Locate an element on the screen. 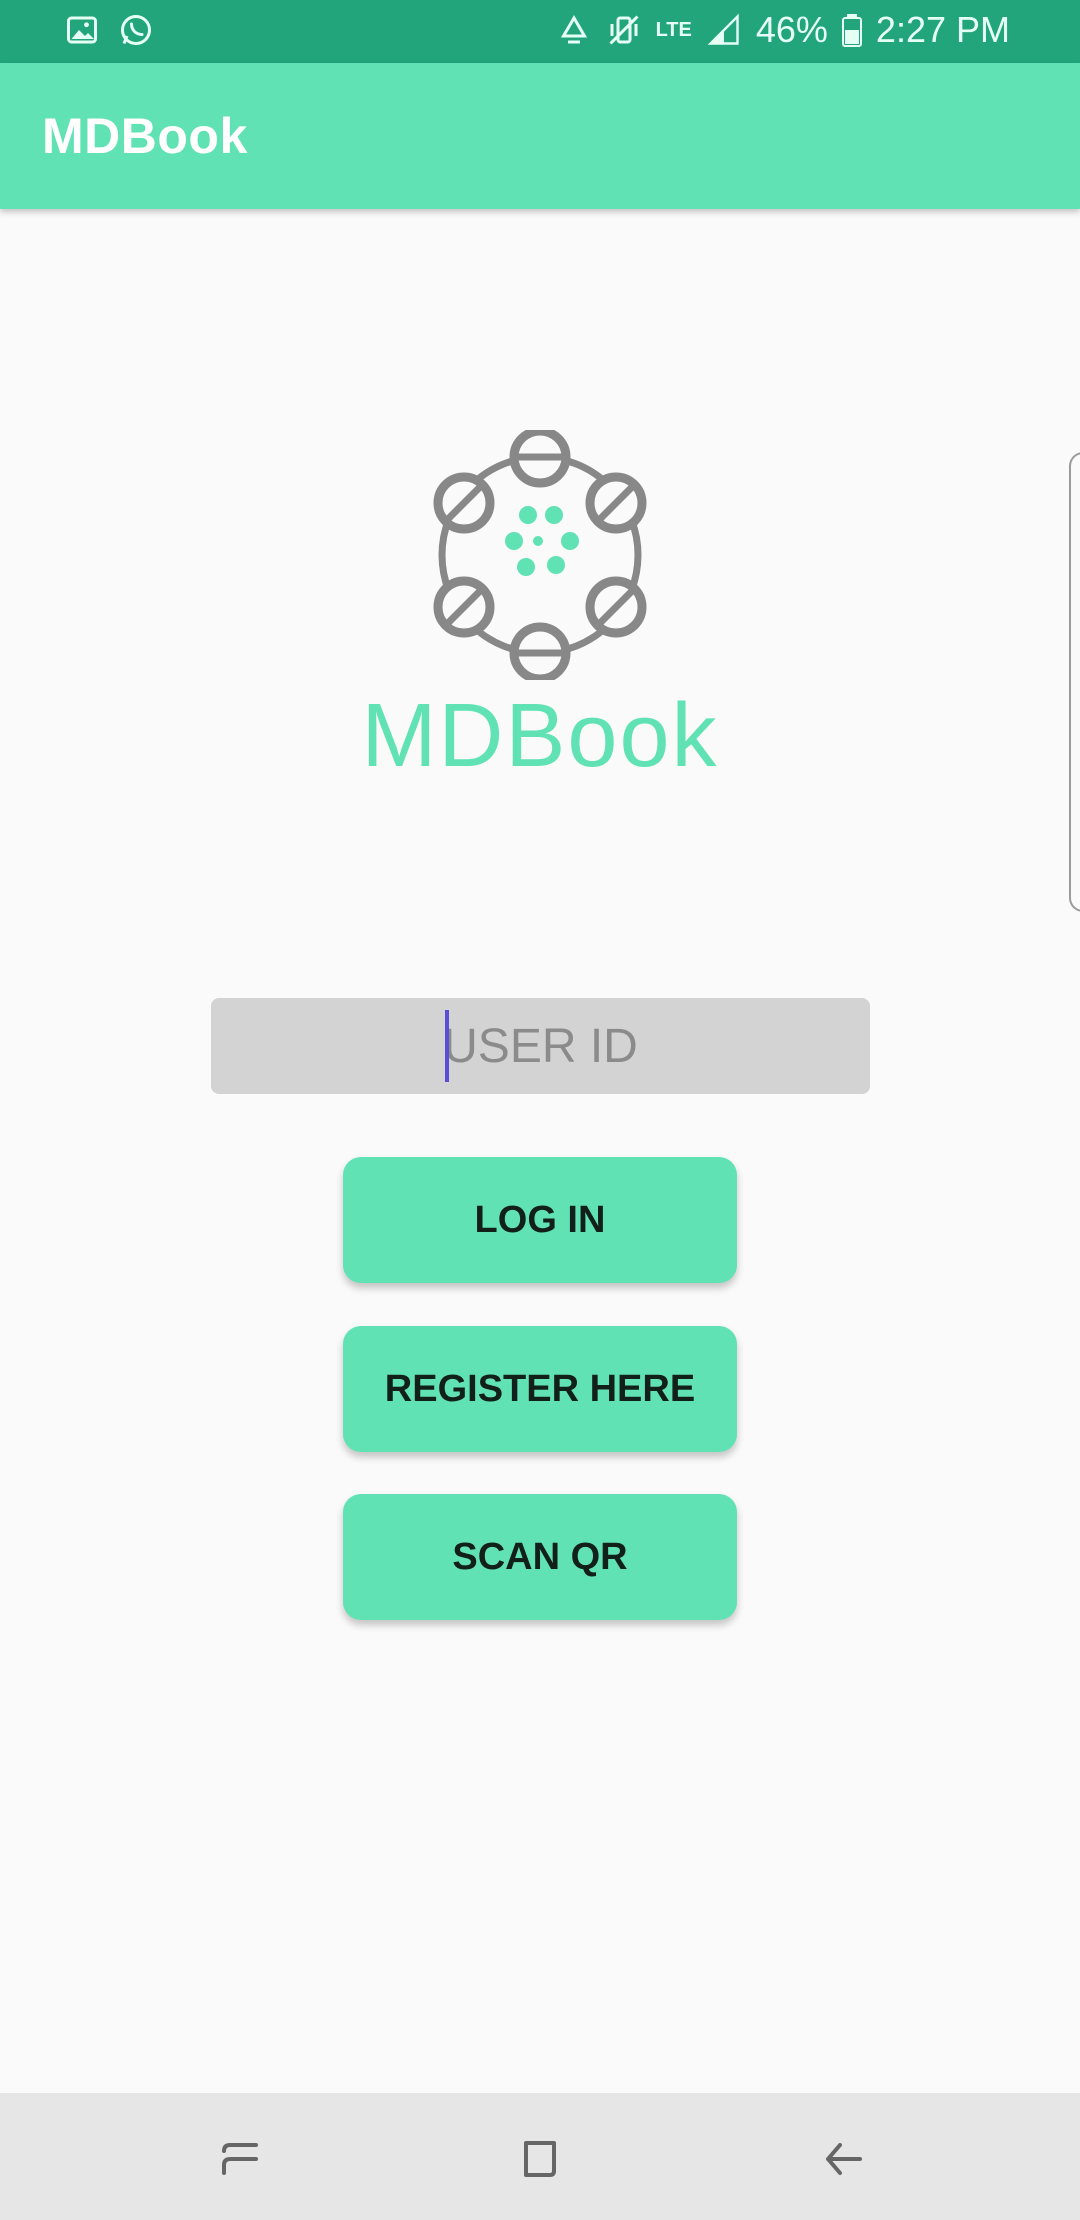  edge-panel-handle is located at coordinates (1074, 682).